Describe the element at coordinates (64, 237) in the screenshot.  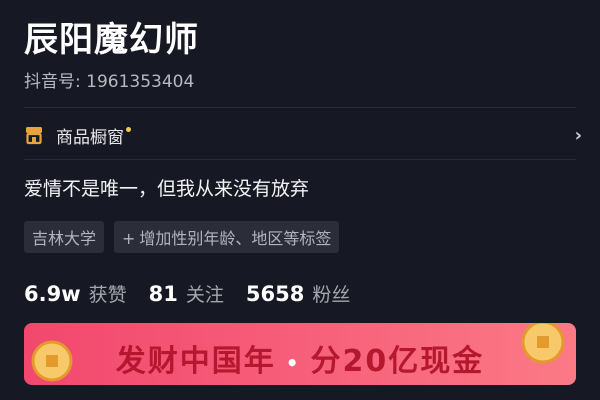
I see `school-tag: 吉林大学` at that location.